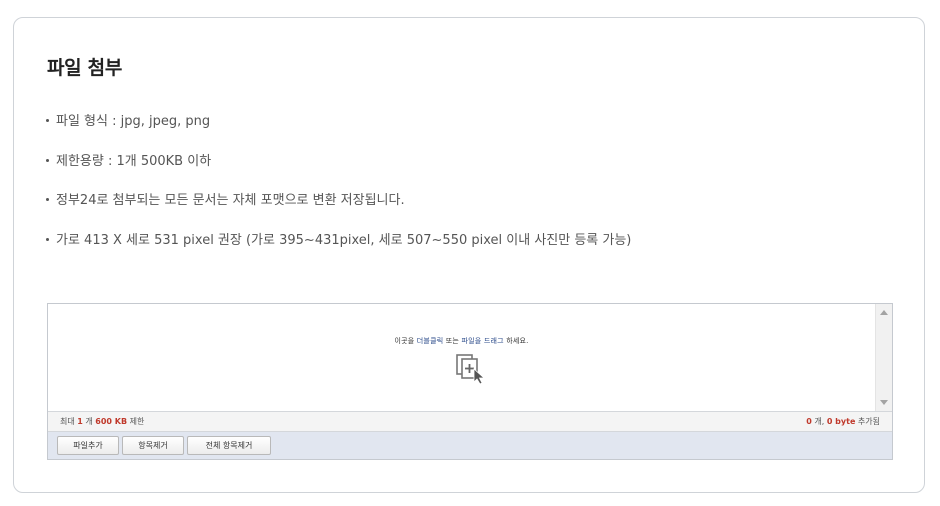 The image size is (940, 506). Describe the element at coordinates (470, 421) in the screenshot. I see `upload-status-bar: 최대 1 개 600 KB 제한 0 개, 0 byte 추가됨` at that location.